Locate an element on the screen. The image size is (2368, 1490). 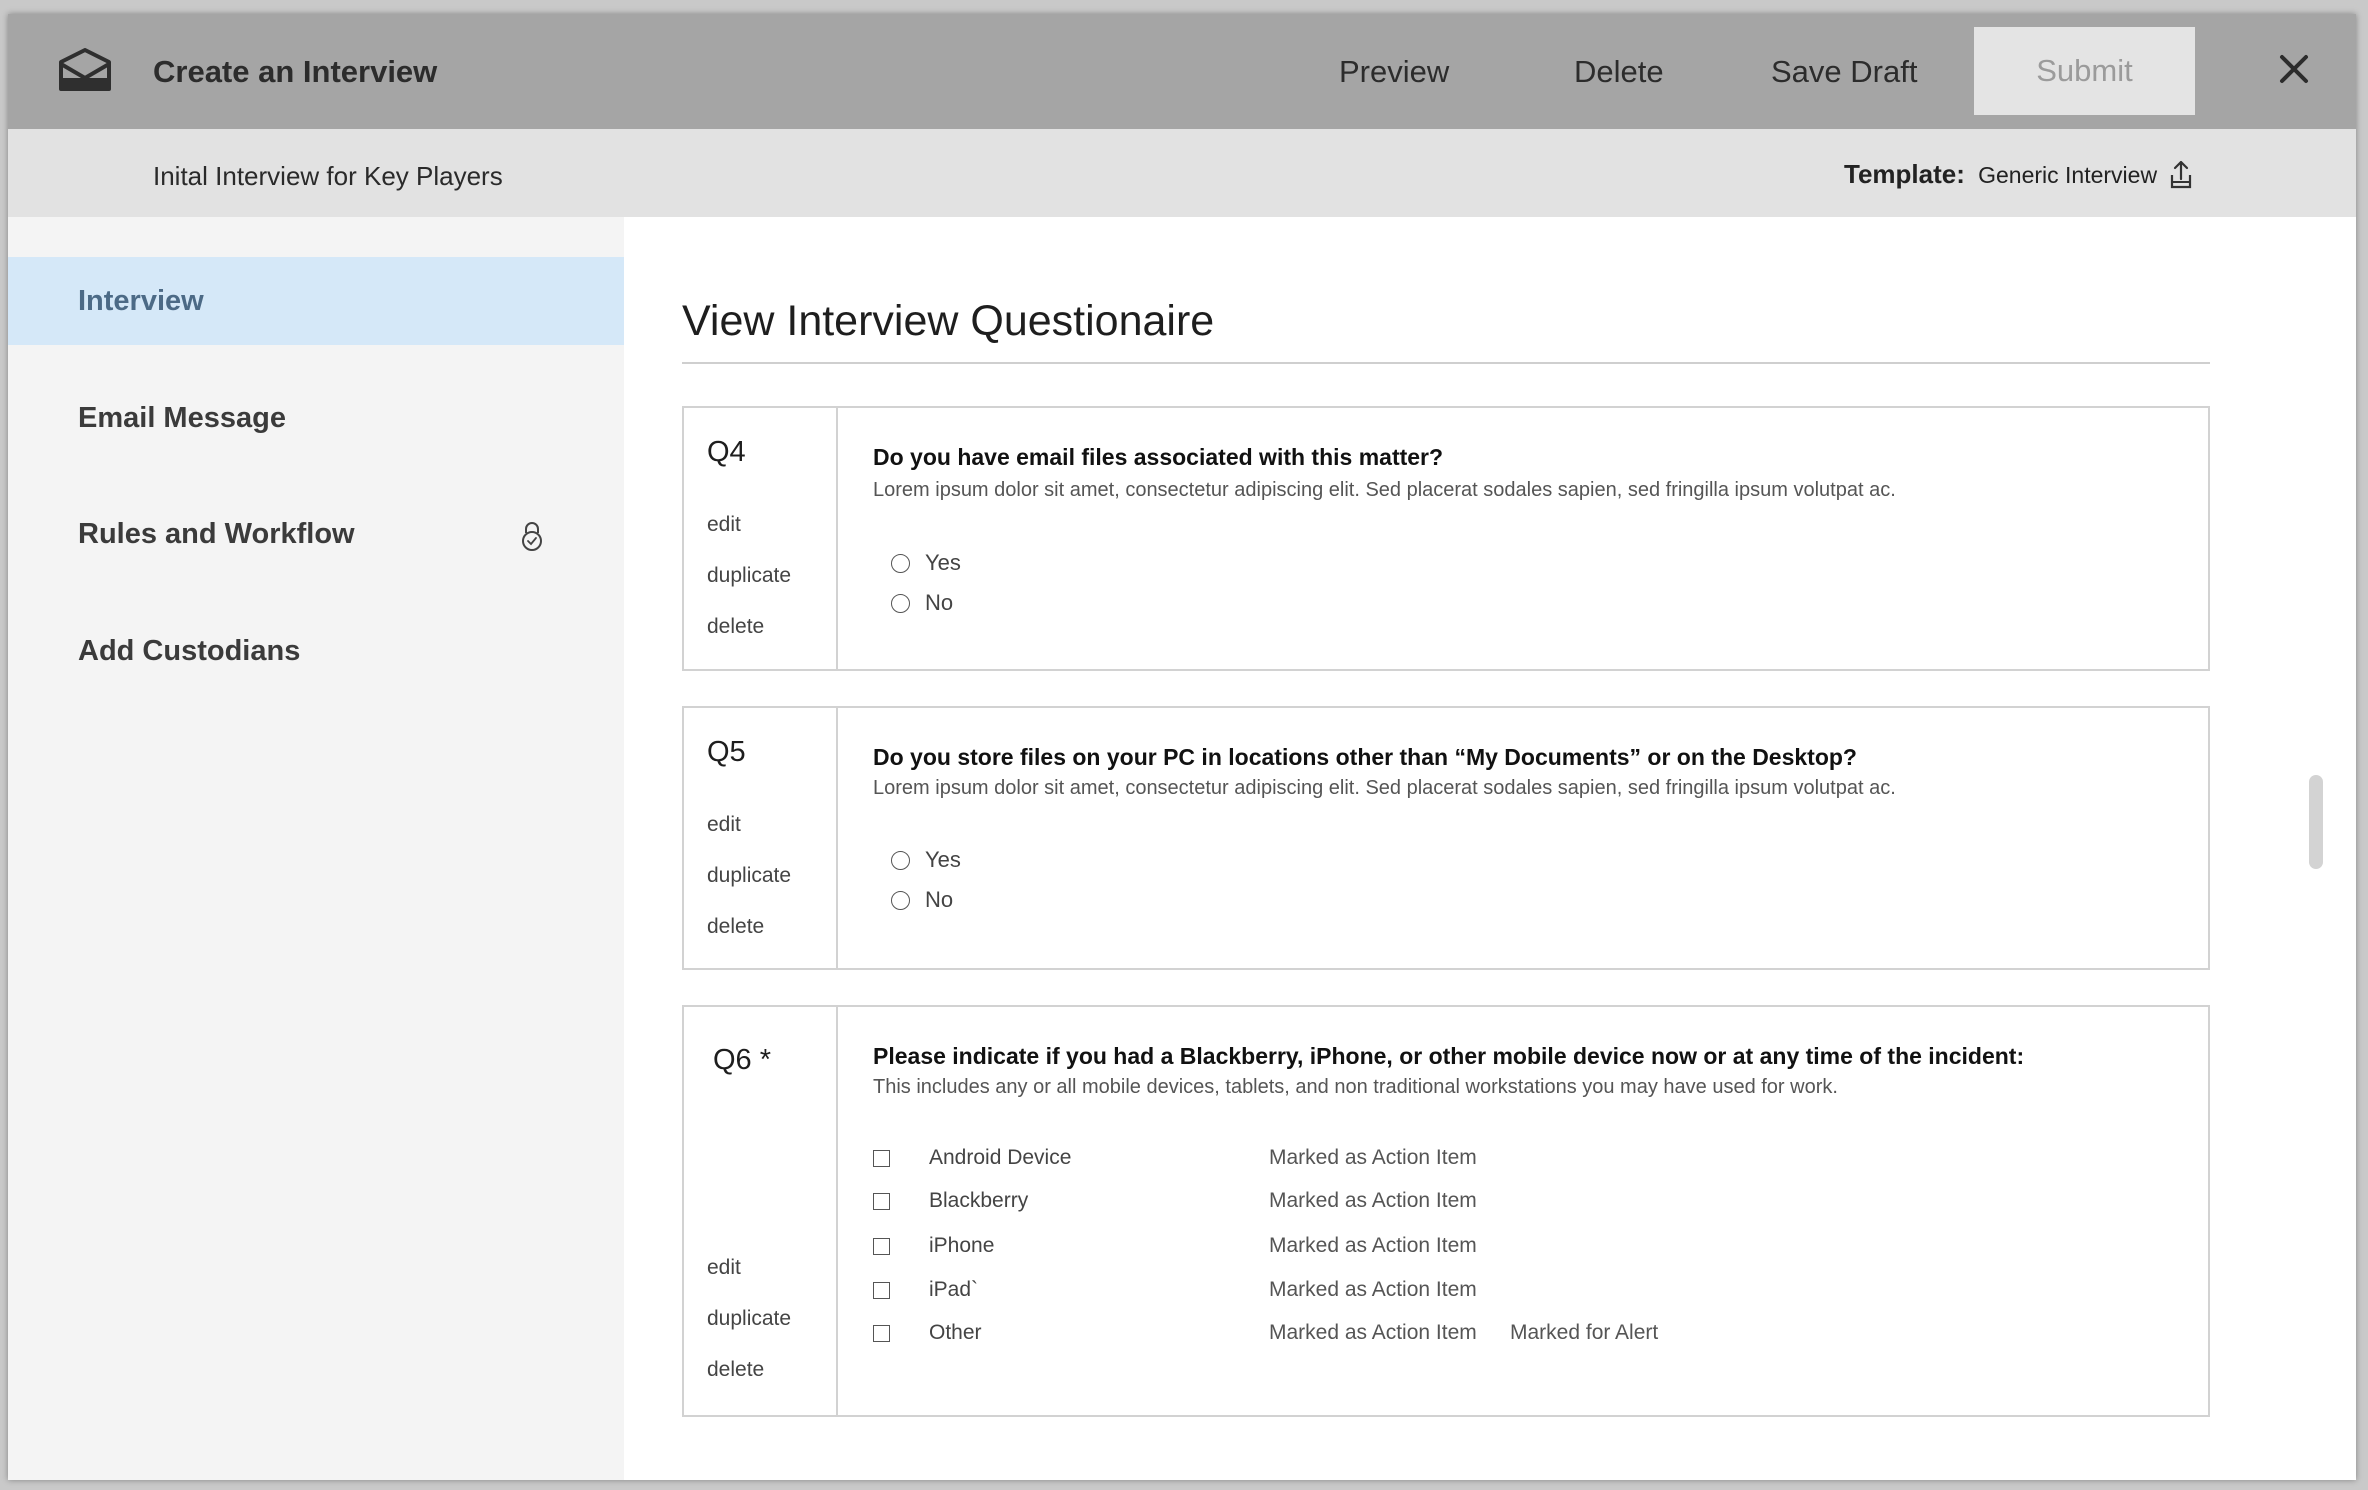
question-side-panel: Q6 * edit duplicate delete is located at coordinates (761, 1211).